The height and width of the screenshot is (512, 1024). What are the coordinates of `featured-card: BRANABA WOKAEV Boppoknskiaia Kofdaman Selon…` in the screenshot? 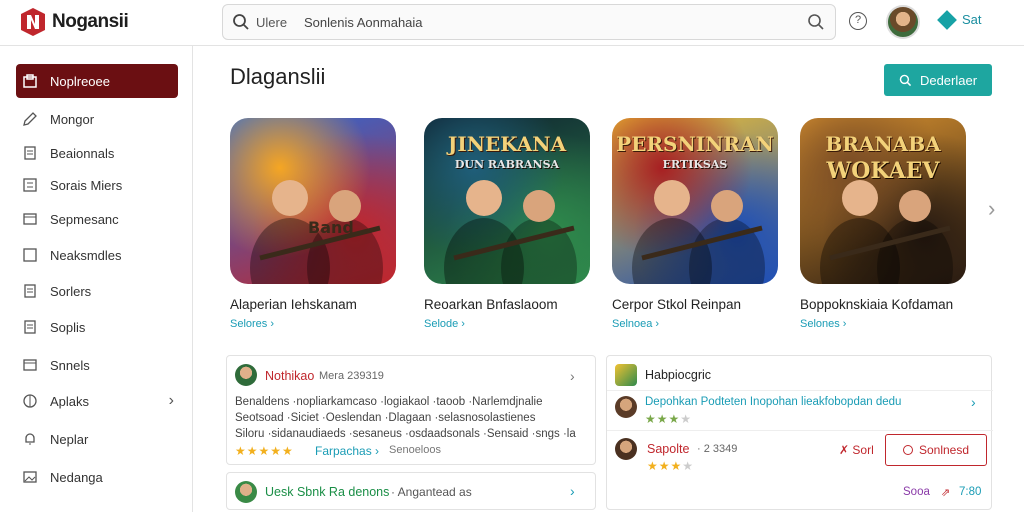 It's located at (885, 224).